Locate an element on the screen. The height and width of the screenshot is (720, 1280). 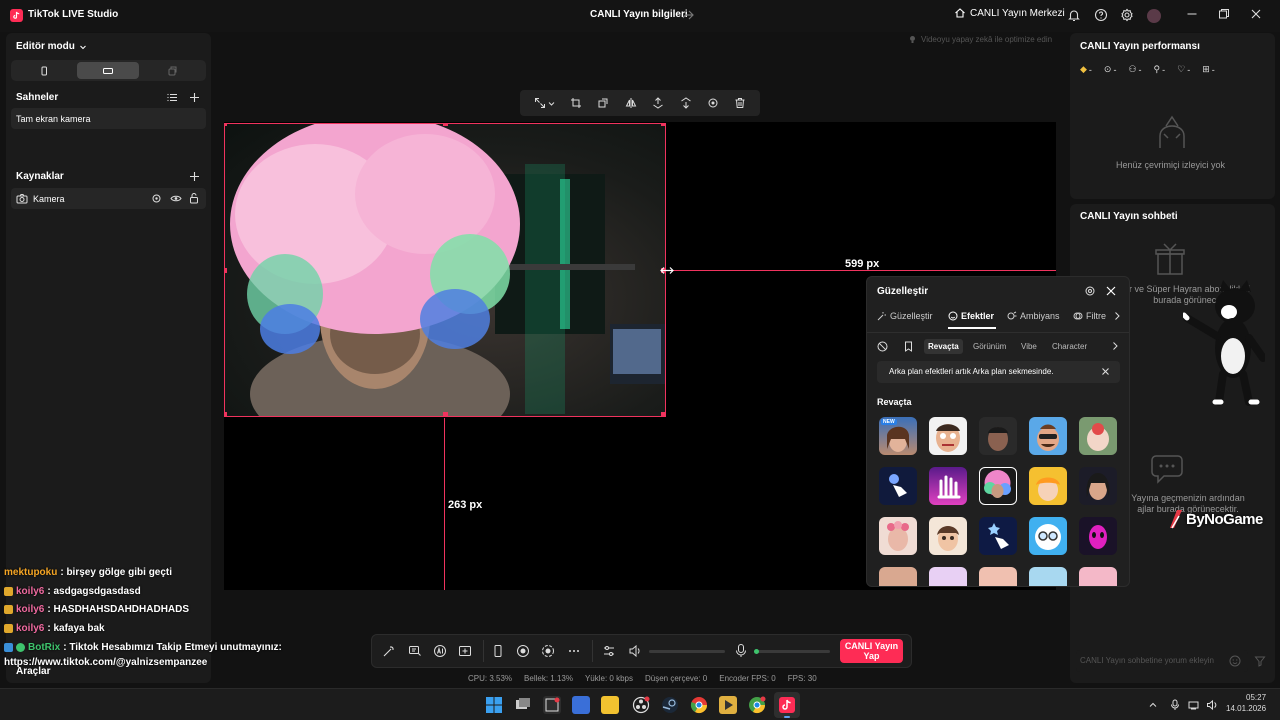
tiktok-live-studio-taskbar-button is located at coordinates (787, 705).